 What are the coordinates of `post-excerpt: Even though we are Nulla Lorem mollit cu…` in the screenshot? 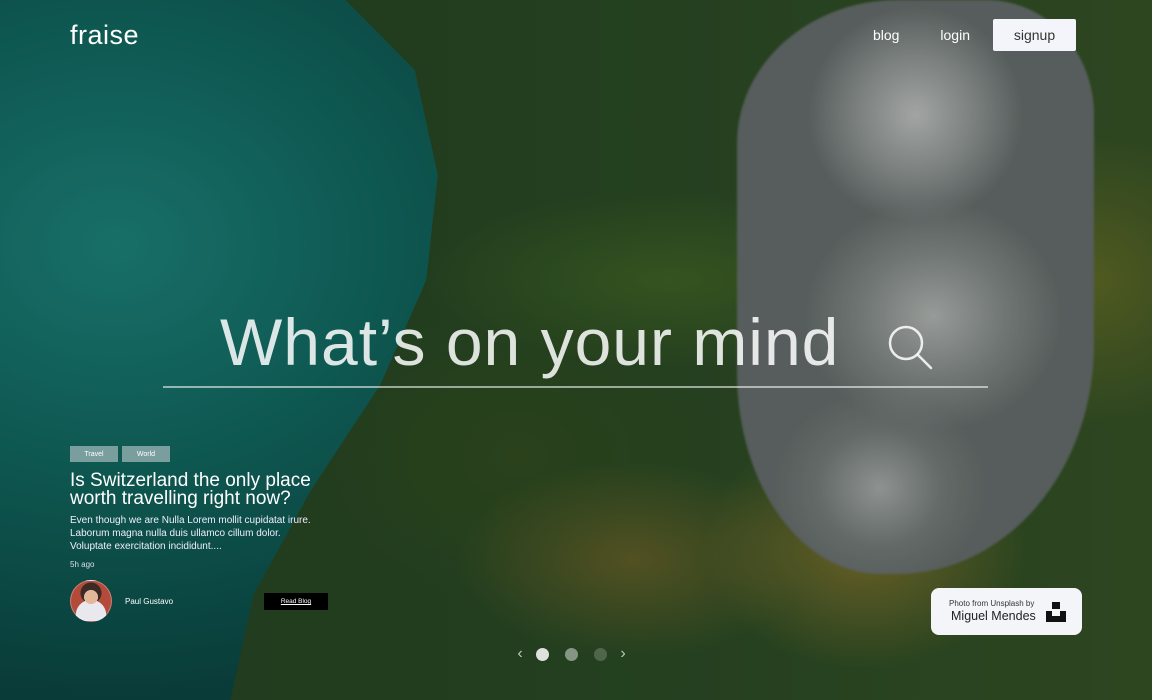 It's located at (190, 533).